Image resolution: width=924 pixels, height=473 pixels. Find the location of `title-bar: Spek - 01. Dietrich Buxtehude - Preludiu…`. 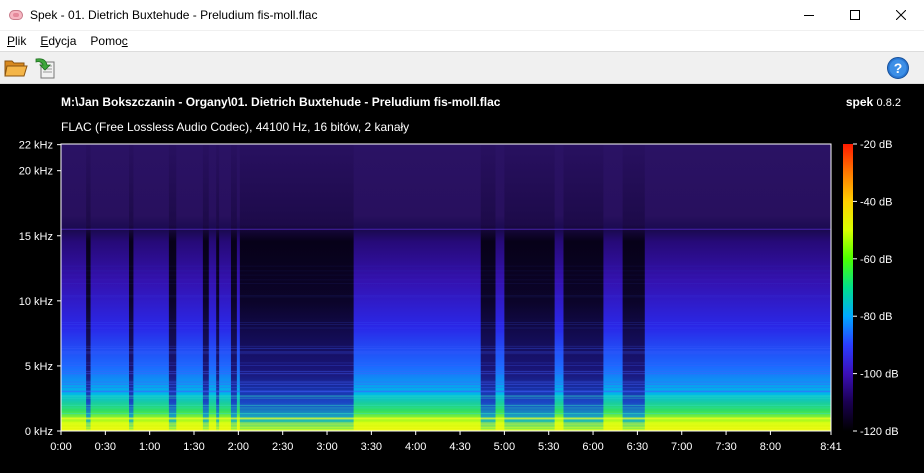

title-bar: Spek - 01. Dietrich Buxtehude - Preludiu… is located at coordinates (462, 15).